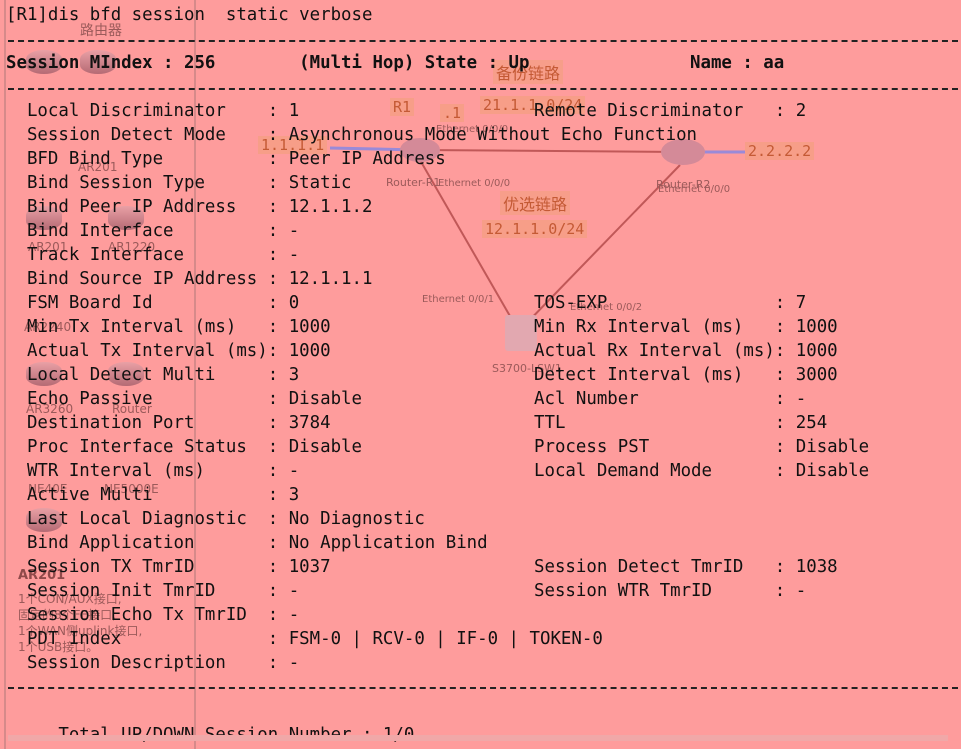 The width and height of the screenshot is (961, 749). What do you see at coordinates (737, 63) in the screenshot?
I see `session-name: Name : aa` at bounding box center [737, 63].